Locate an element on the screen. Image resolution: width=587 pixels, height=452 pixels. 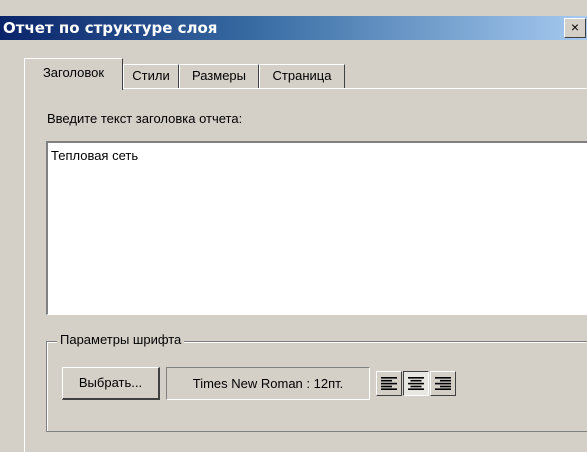
align-left-button is located at coordinates (389, 383).